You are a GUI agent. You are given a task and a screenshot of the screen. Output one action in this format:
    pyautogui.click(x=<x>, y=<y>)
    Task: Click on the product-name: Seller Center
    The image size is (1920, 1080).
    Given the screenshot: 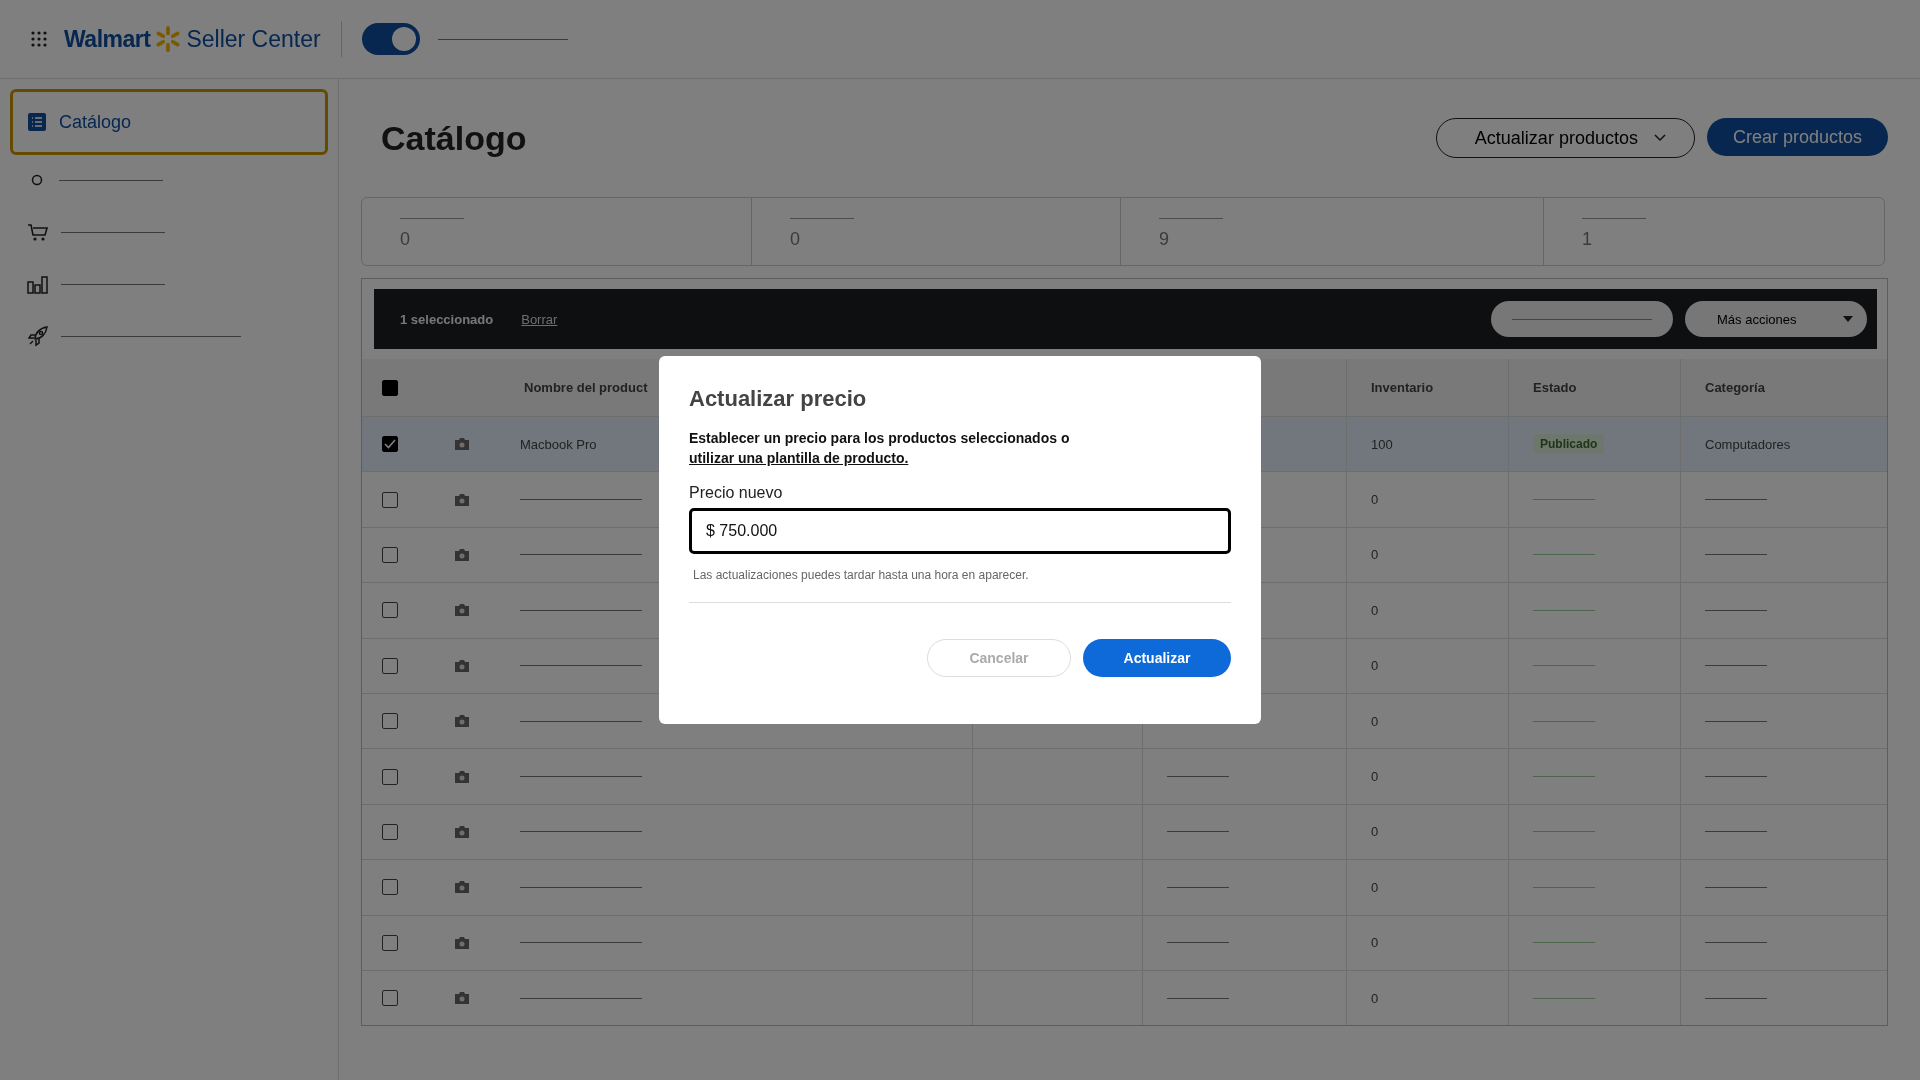 What is the action you would take?
    pyautogui.click(x=253, y=39)
    